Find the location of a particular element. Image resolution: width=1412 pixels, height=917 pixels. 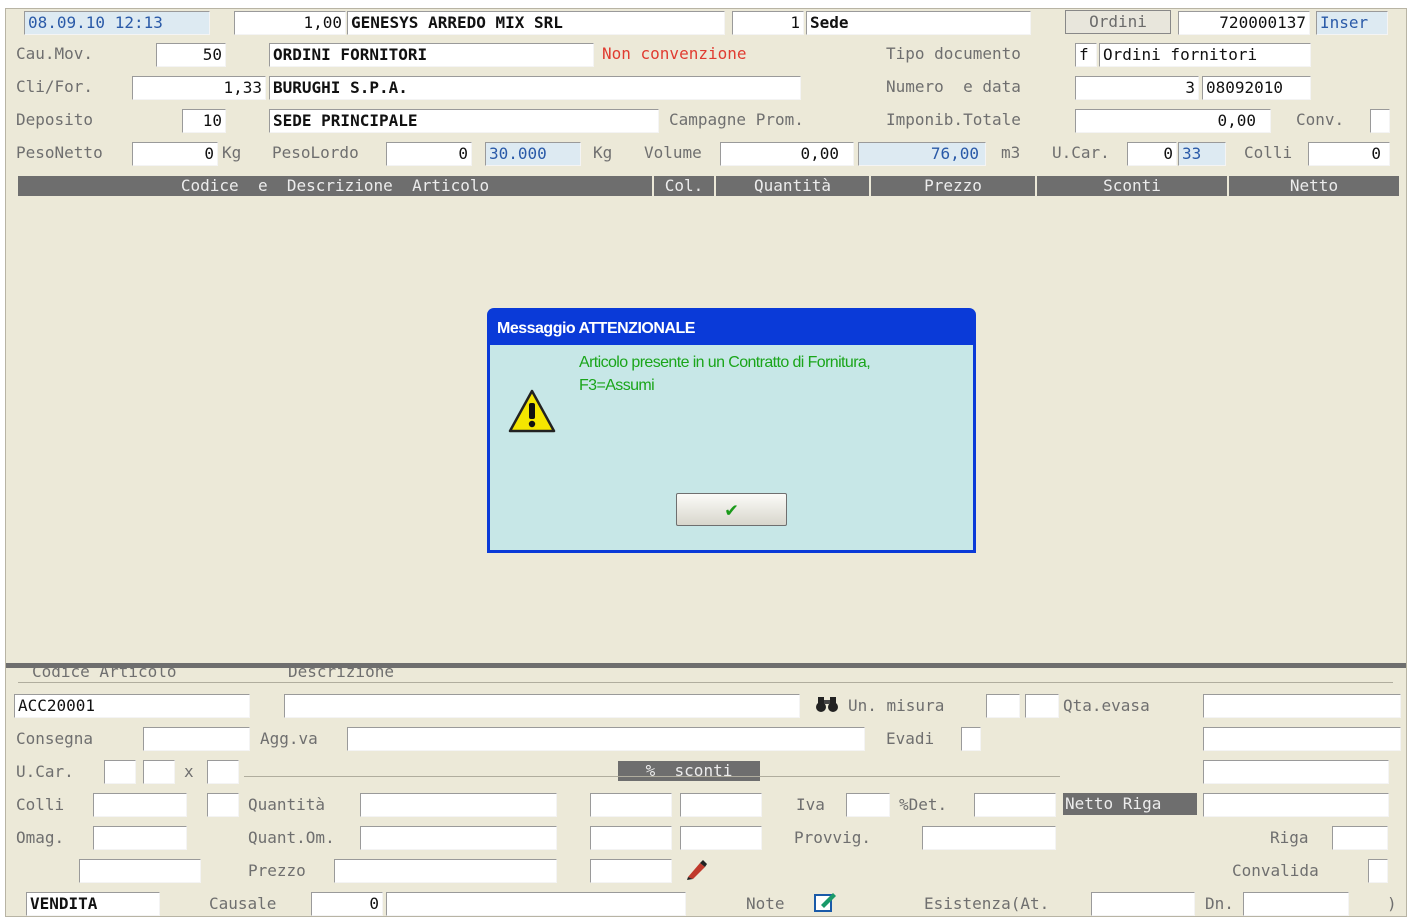

iva-label: Iva is located at coordinates (810, 804).